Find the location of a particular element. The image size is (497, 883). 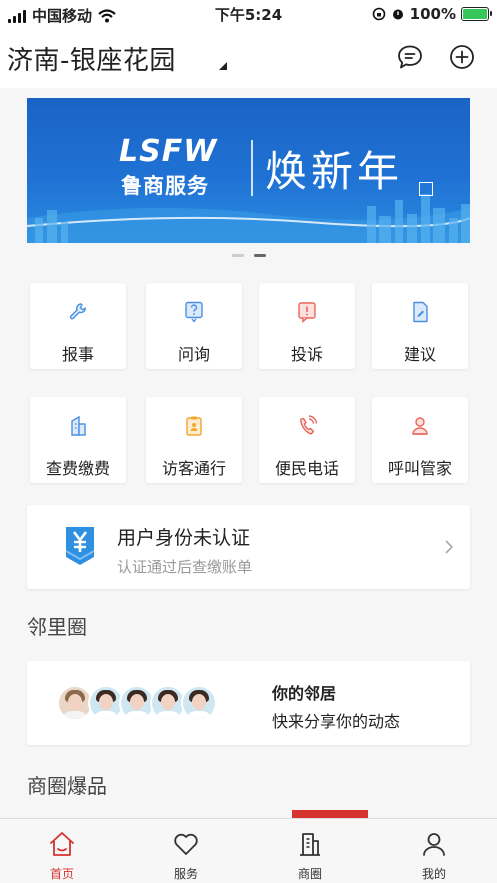

avatar is located at coordinates (199, 703).